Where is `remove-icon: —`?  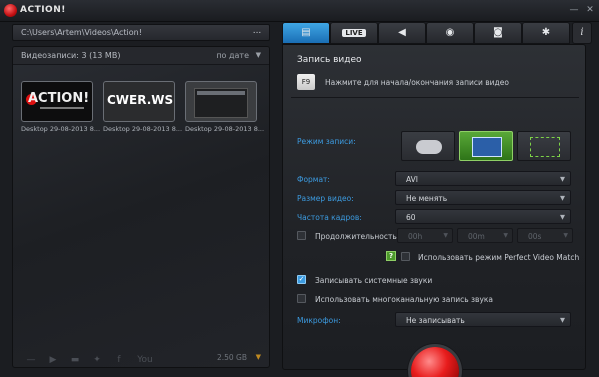
remove-icon: — is located at coordinates (31, 360).